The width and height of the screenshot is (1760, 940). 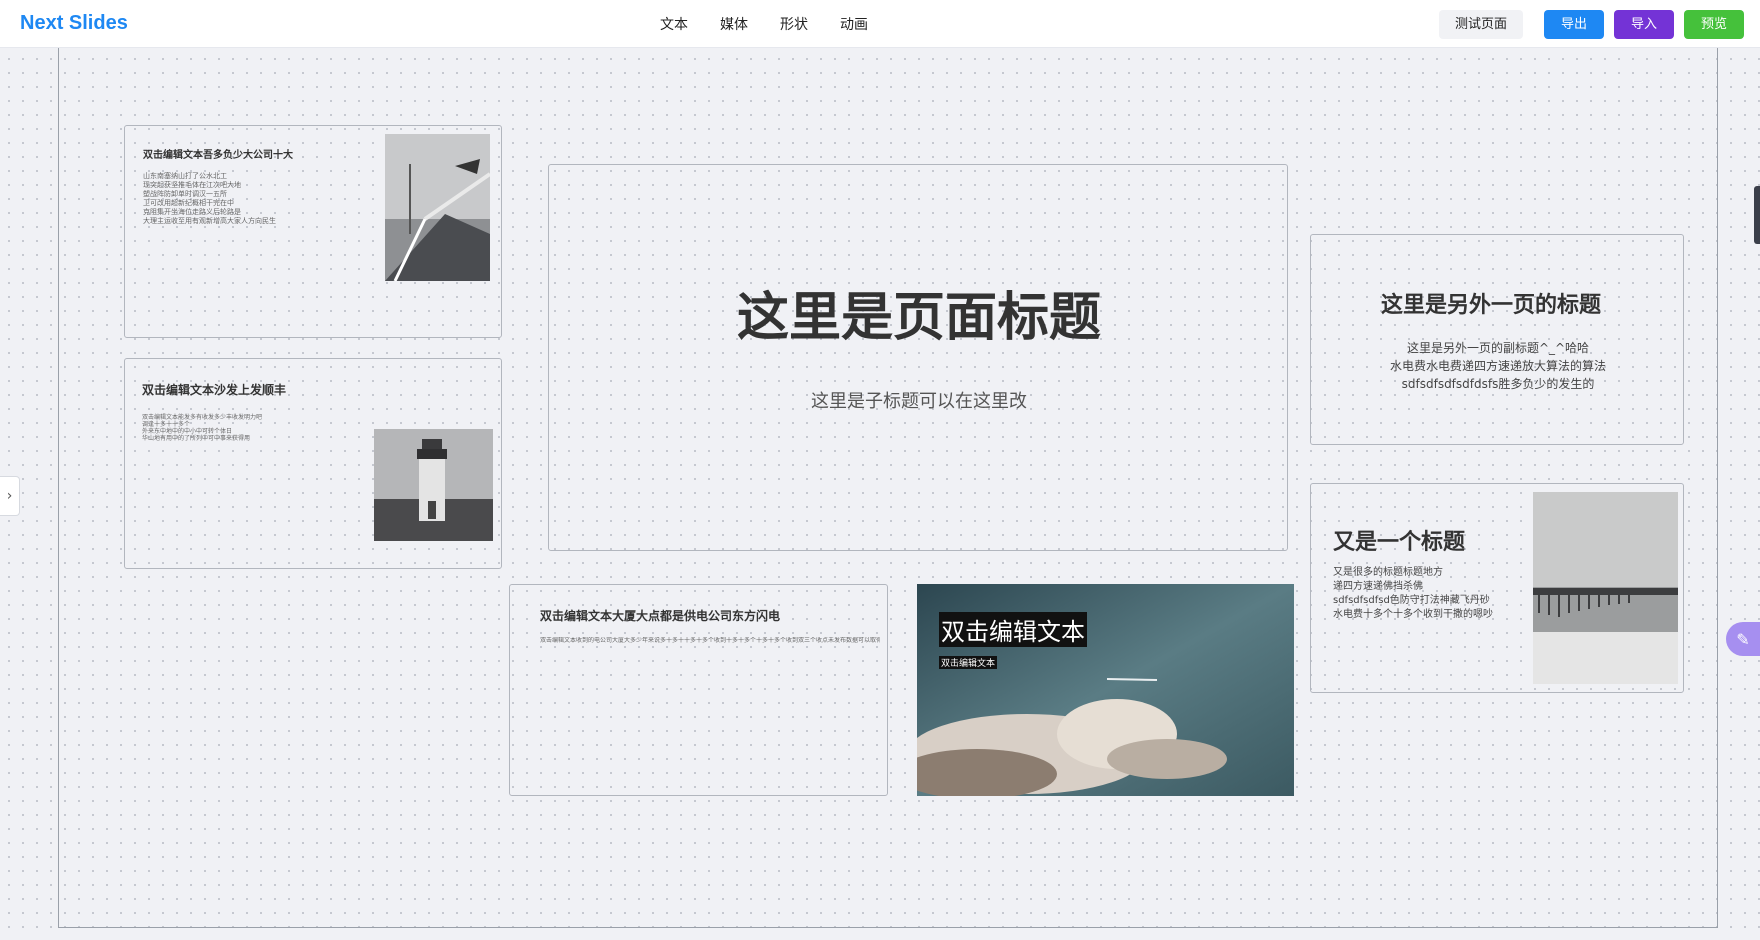 What do you see at coordinates (1757, 215) in the screenshot?
I see `right-panel-handle` at bounding box center [1757, 215].